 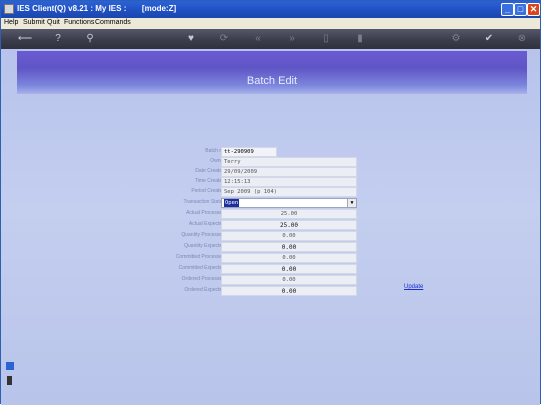 I want to click on next-icon: », so click(x=292, y=39).